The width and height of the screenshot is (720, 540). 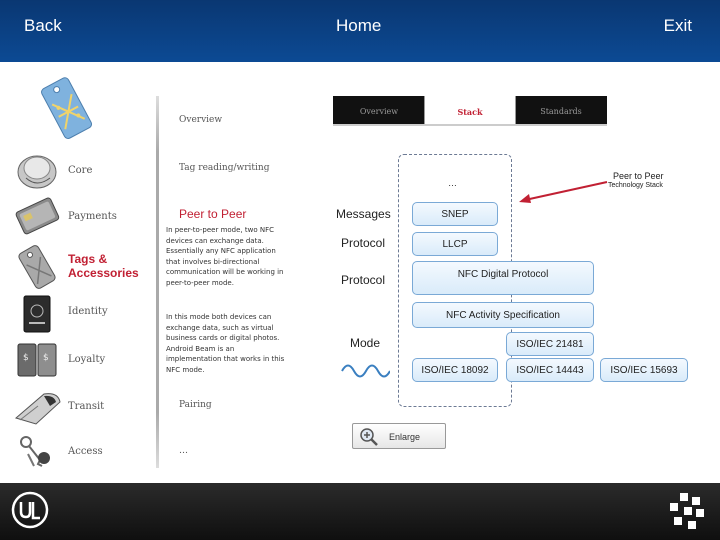 I want to click on sidebar-item-transit: Transit, so click(x=80, y=407).